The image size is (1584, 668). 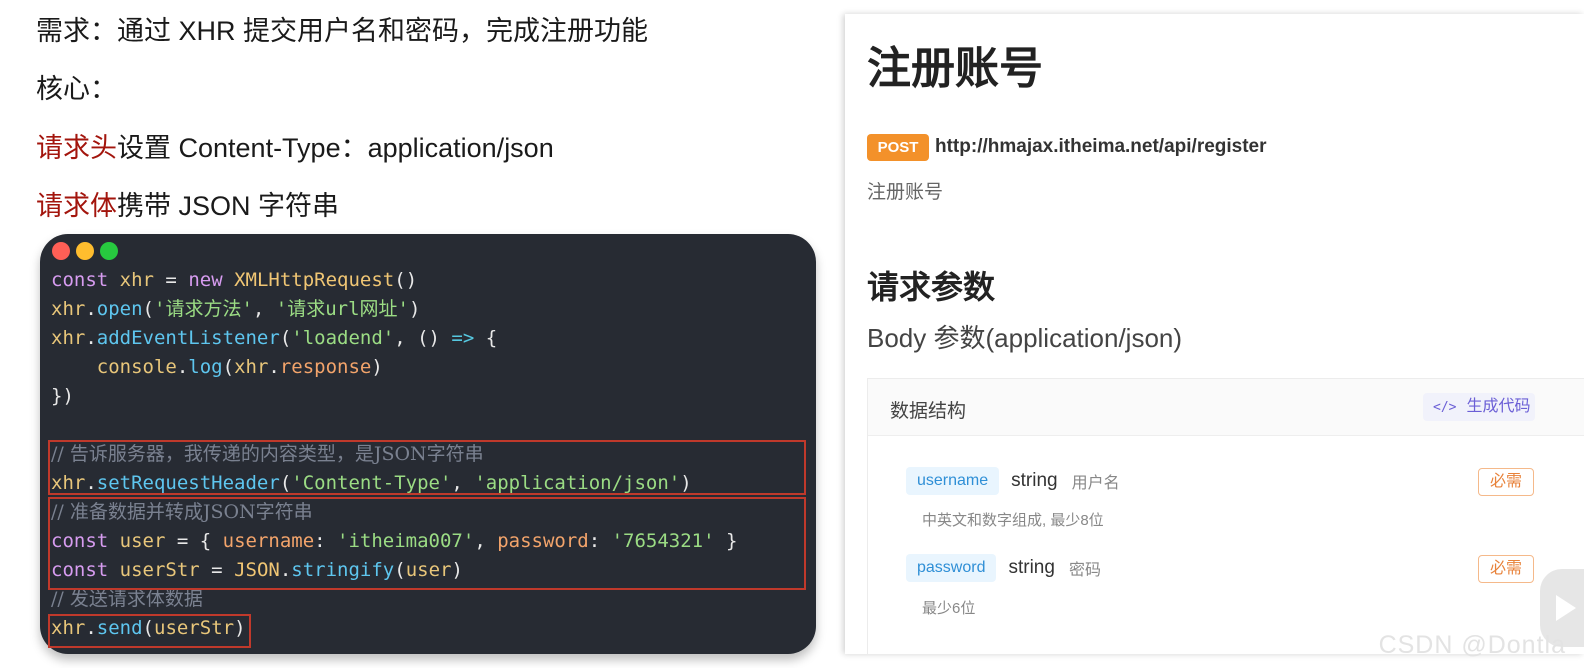 What do you see at coordinates (1013, 520) in the screenshot?
I see `param-note: 中英文和数字组成, 最少8位` at bounding box center [1013, 520].